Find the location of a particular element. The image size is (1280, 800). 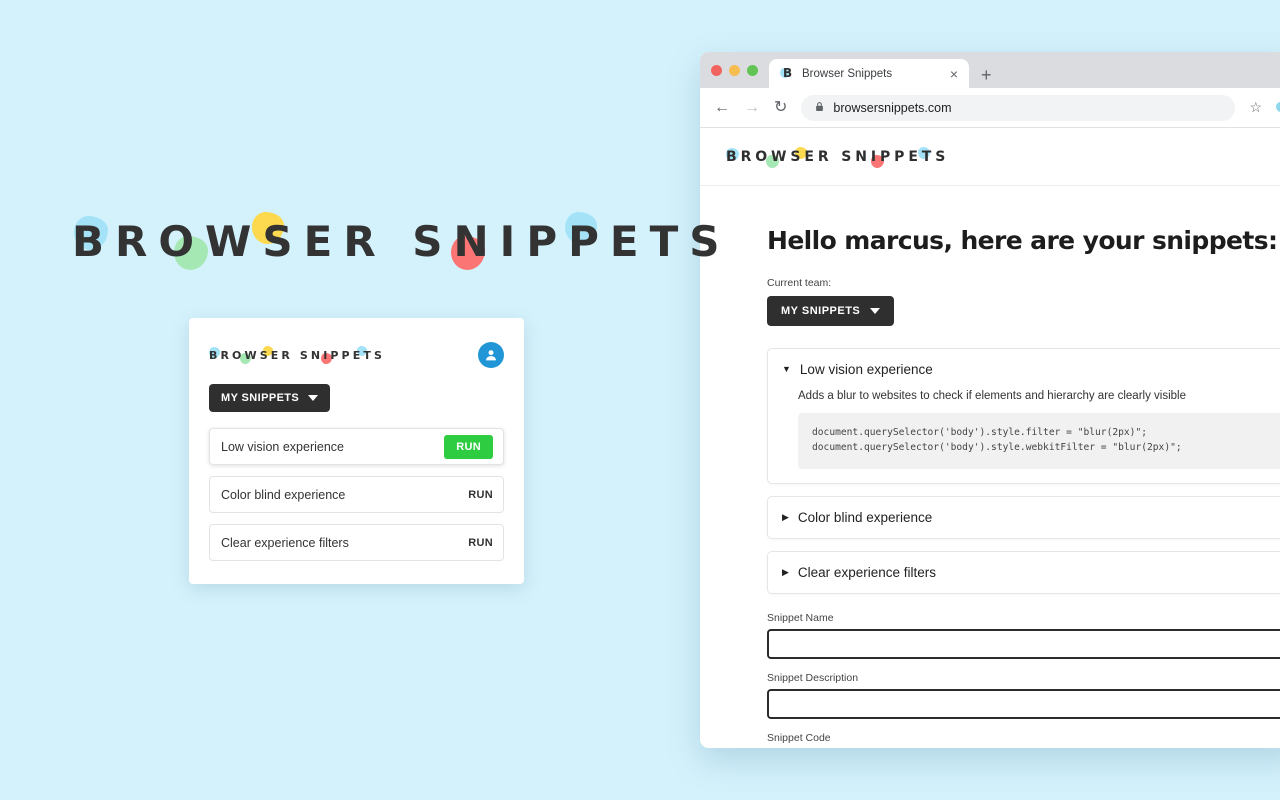

hero-logo-text: BROWSER SNIPPETS is located at coordinates (401, 241).